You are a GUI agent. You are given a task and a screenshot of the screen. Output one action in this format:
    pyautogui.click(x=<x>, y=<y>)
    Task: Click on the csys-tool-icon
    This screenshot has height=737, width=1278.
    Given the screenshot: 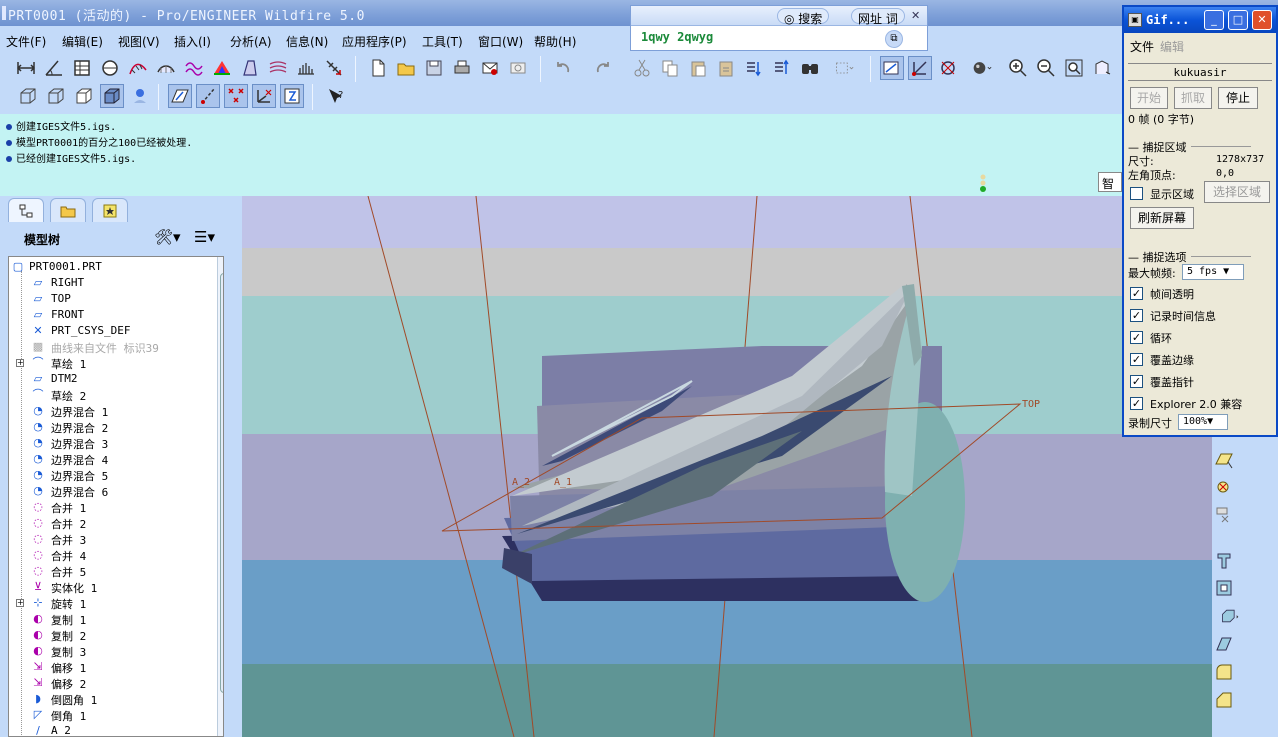 What is the action you would take?
    pyautogui.click(x=1224, y=514)
    